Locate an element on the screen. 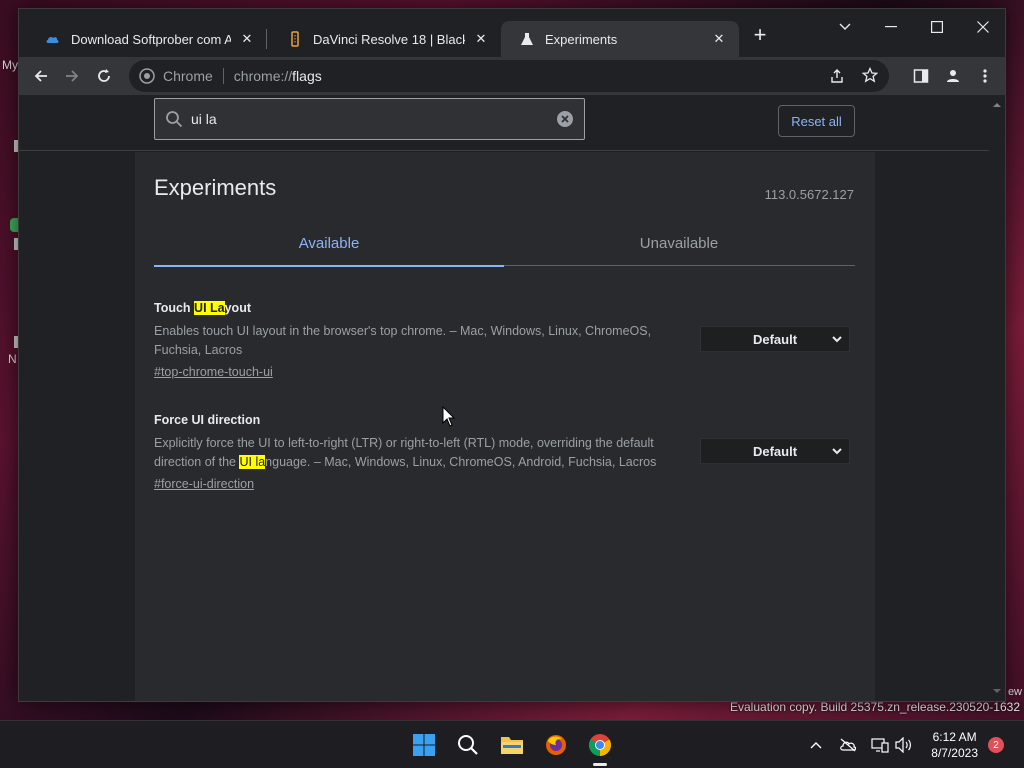  tab-experiments: Experiments ✕ is located at coordinates (620, 39).